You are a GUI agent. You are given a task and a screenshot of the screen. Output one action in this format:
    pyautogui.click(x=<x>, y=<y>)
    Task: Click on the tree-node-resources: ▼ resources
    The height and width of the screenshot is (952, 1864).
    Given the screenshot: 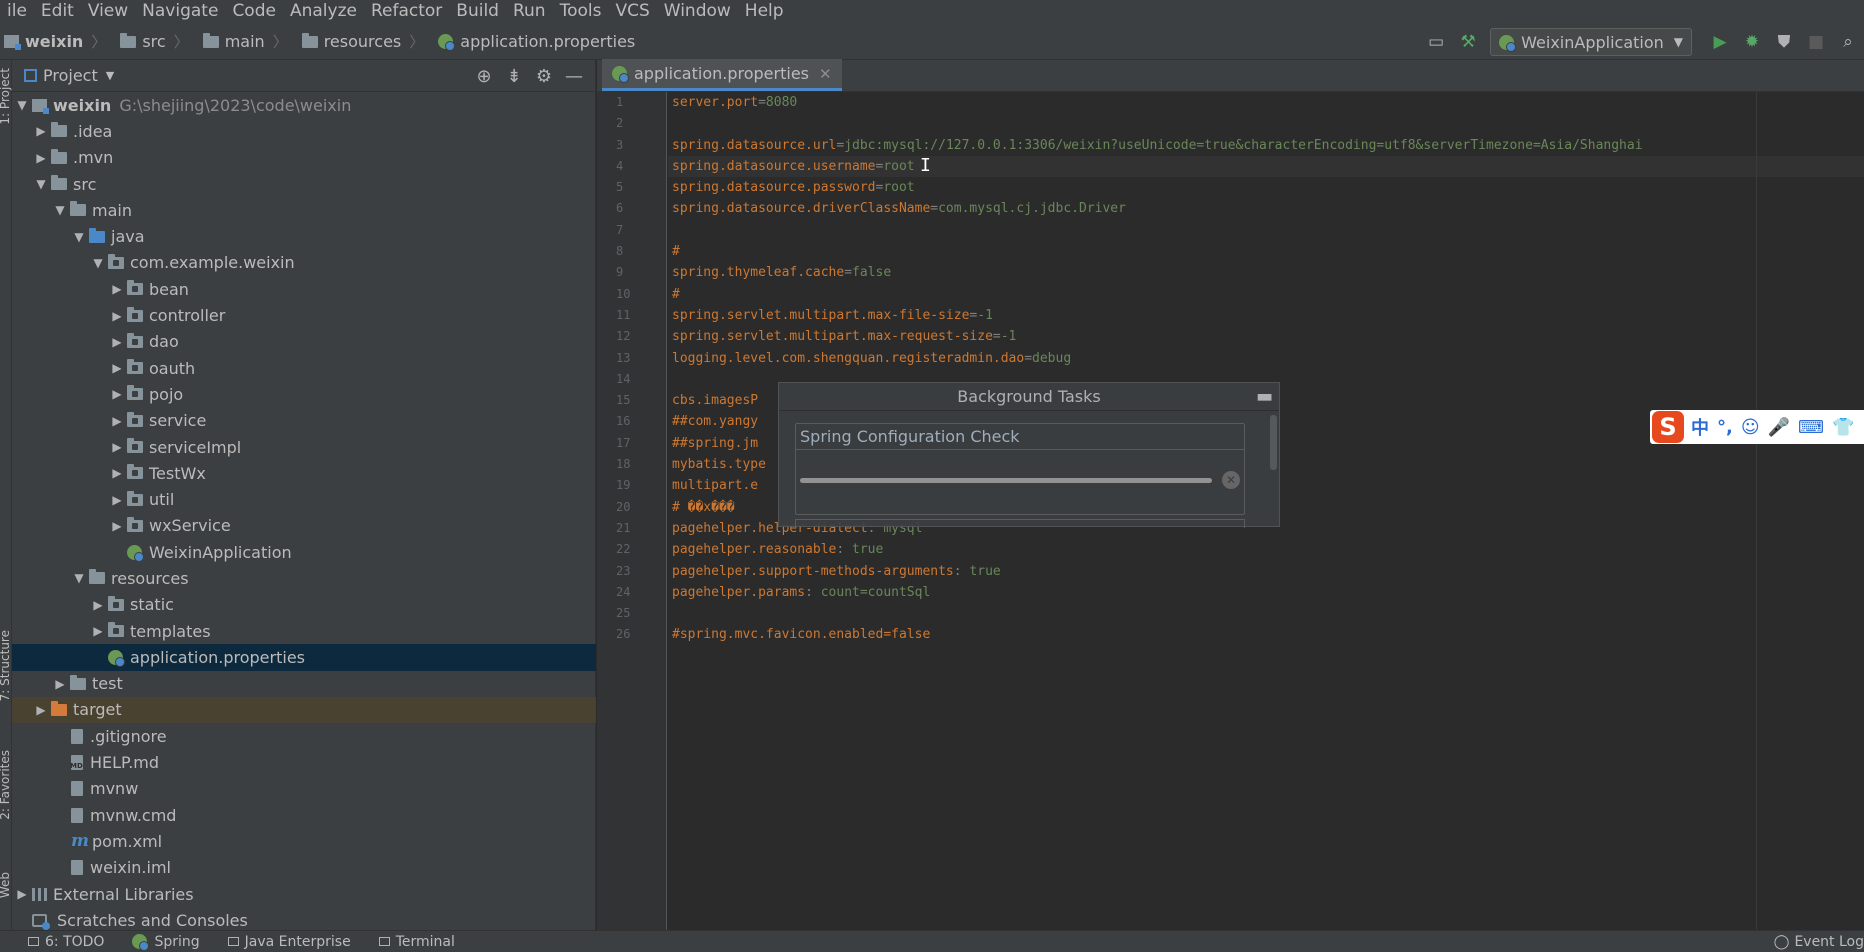 What is the action you would take?
    pyautogui.click(x=304, y=578)
    